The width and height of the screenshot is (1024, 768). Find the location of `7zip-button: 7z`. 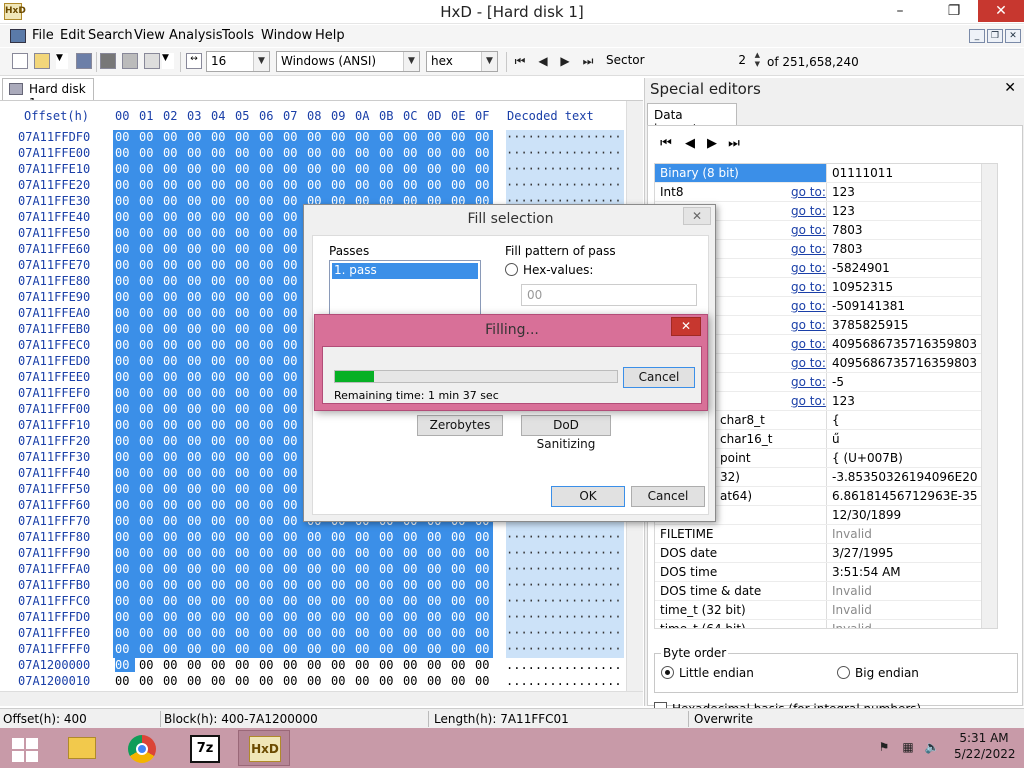

7zip-button: 7z is located at coordinates (204, 748).